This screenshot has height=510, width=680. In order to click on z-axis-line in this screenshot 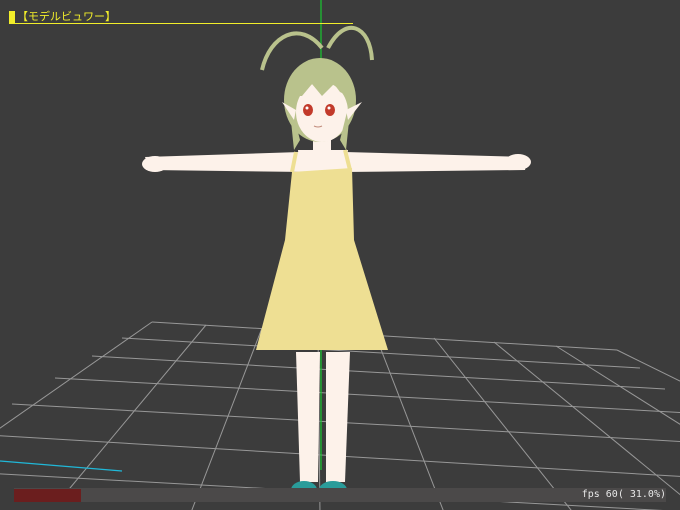, I will do `click(61, 466)`.